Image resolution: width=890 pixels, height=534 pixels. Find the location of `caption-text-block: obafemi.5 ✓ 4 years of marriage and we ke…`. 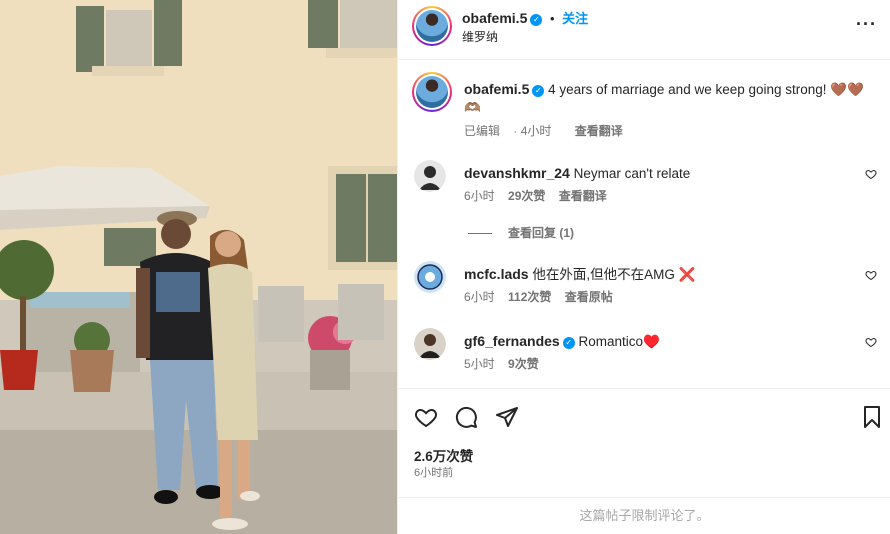

caption-text-block: obafemi.5 ✓ 4 years of marriage and we ke… is located at coordinates (664, 98).